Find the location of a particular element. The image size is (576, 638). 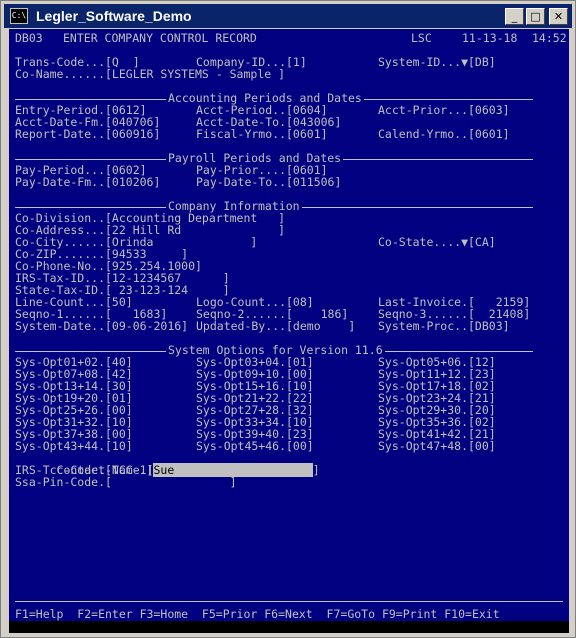

acct-prior-field: Acct-Prior...[0603] is located at coordinates (444, 110).